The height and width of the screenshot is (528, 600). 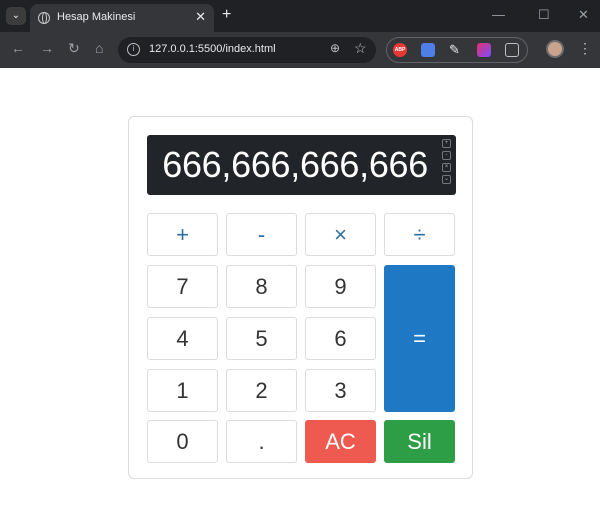 I want to click on adblock-icon: ABP, so click(x=400, y=50).